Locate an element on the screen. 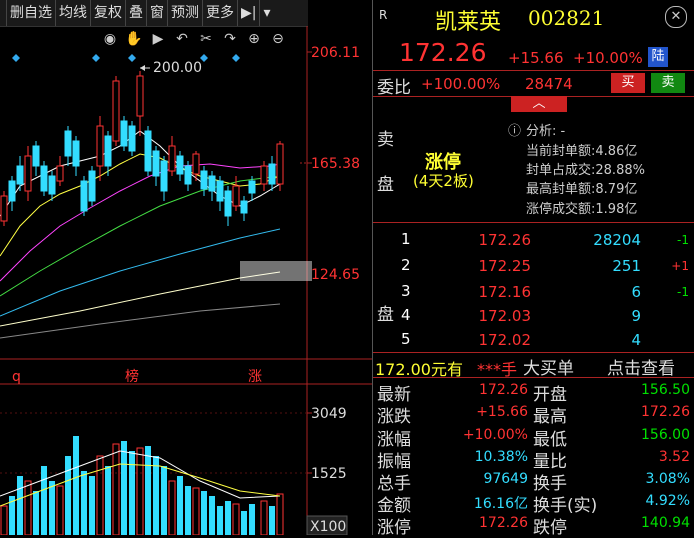 This screenshot has height=538, width=694. buy-button: 买 is located at coordinates (628, 83).